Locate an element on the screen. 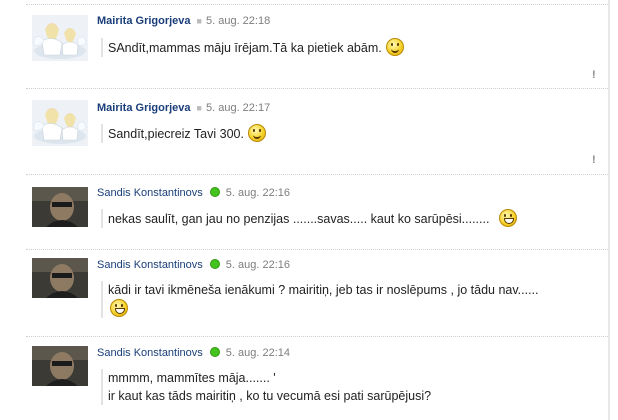 The image size is (618, 420). comment-text: Sandīt,piecreiz Tavi 300. is located at coordinates (176, 134).